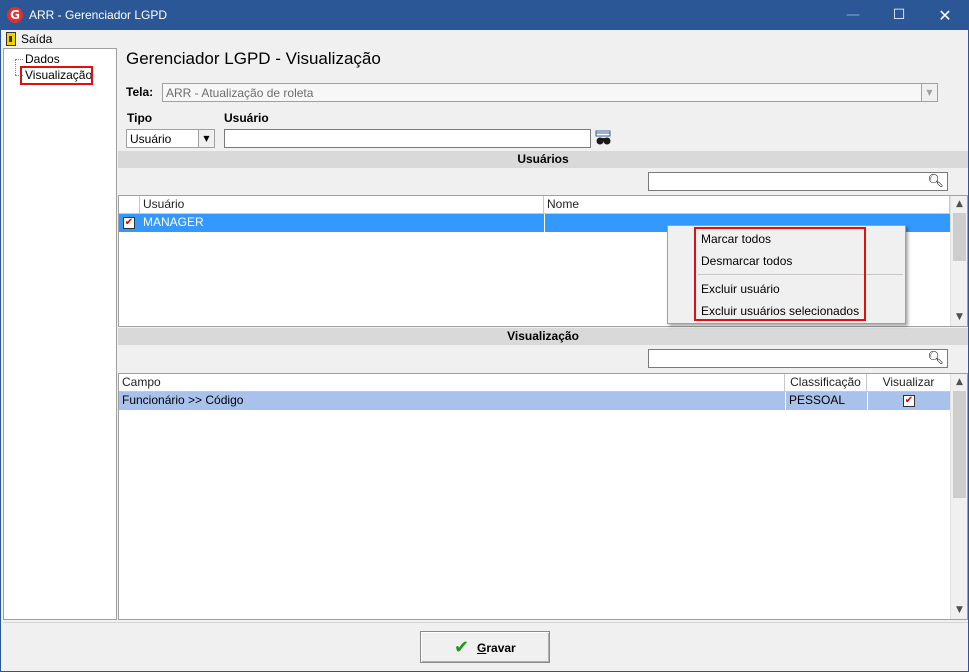 This screenshot has width=969, height=672. What do you see at coordinates (798, 181) in the screenshot?
I see `users-search-input: 🔍︎` at bounding box center [798, 181].